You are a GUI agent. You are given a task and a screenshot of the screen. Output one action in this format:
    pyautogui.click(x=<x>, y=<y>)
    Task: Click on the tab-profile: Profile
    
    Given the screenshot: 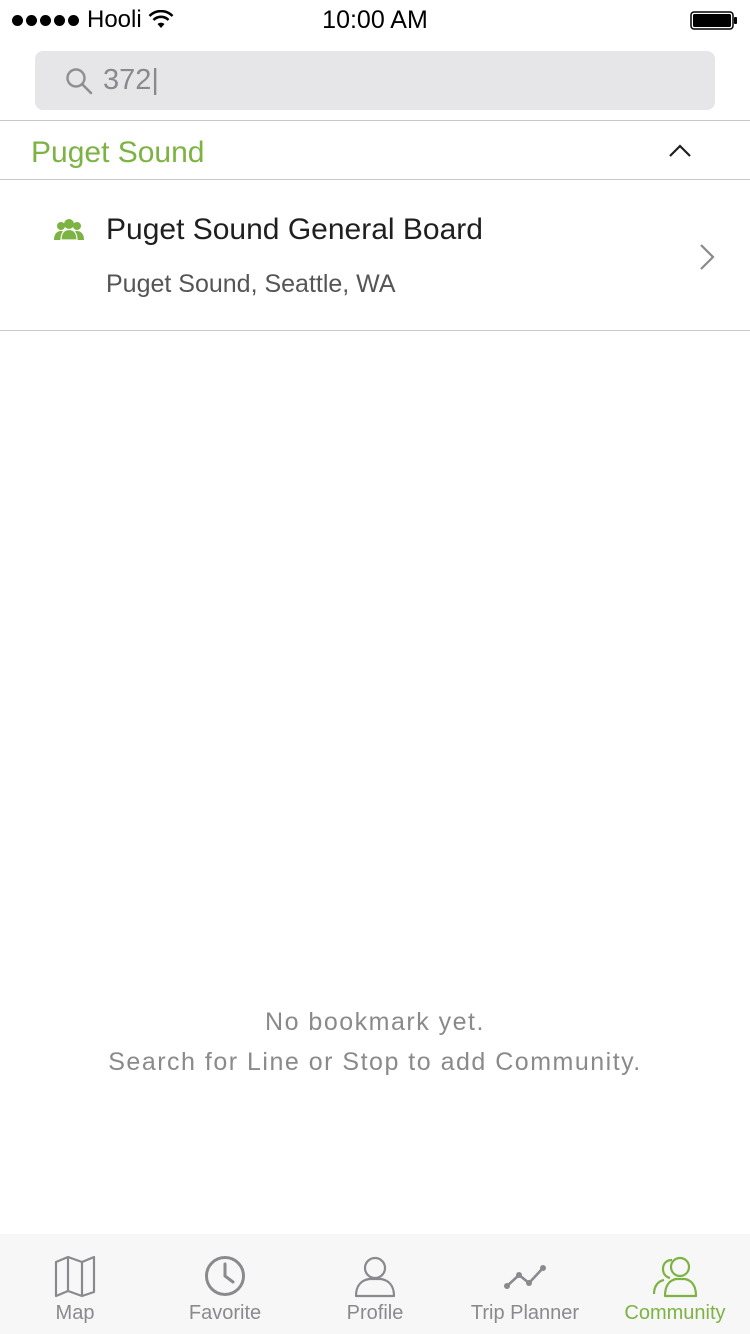 What is the action you would take?
    pyautogui.click(x=375, y=1284)
    